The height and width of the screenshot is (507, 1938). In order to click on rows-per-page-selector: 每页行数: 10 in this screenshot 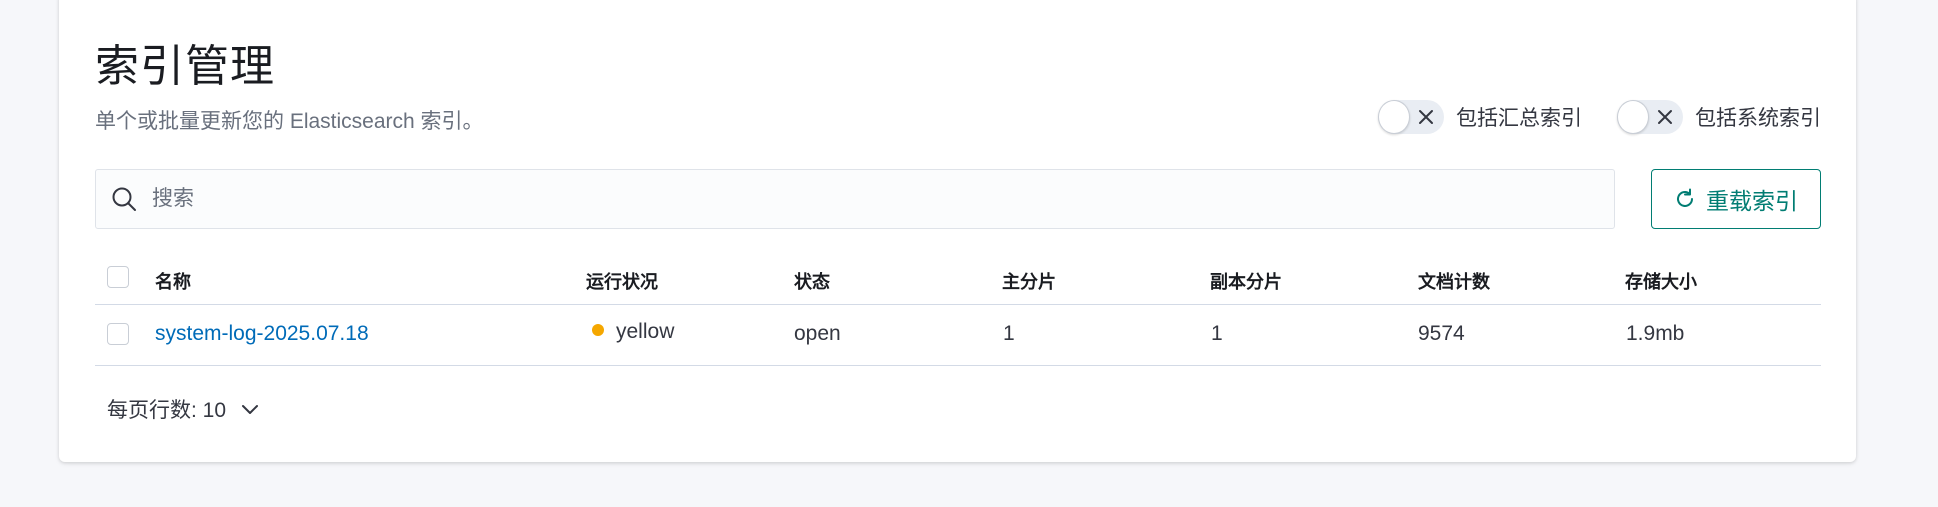, I will do `click(183, 409)`.